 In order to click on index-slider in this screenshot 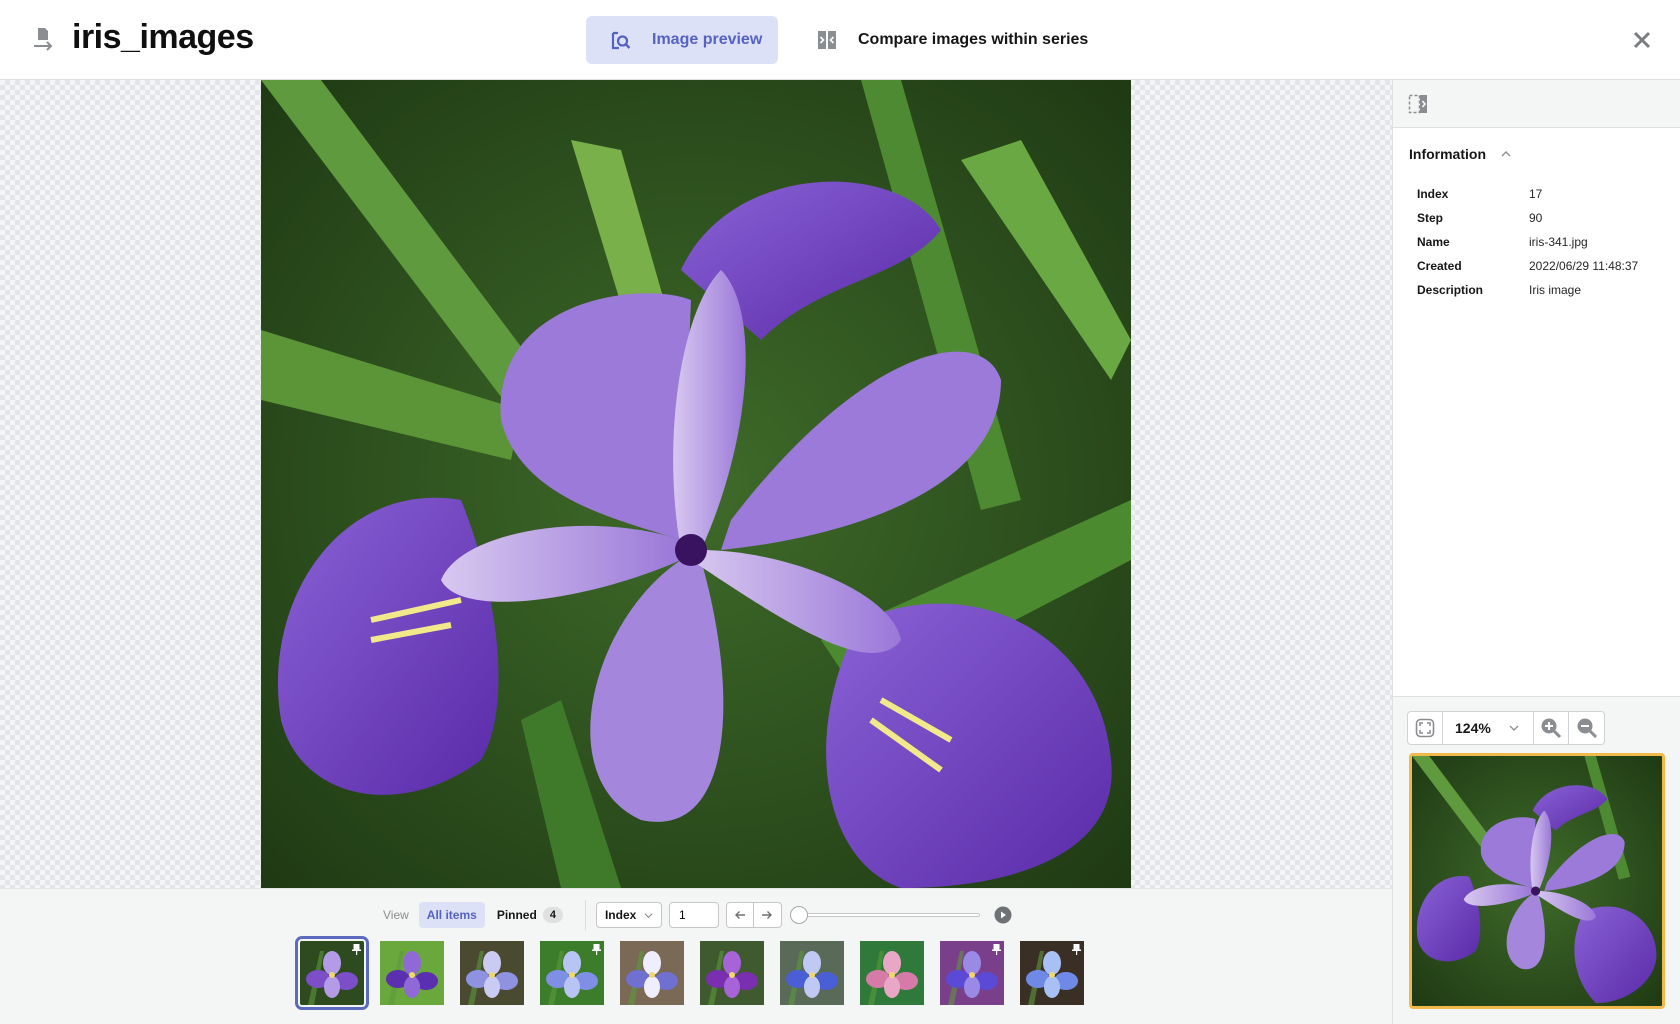, I will do `click(884, 915)`.